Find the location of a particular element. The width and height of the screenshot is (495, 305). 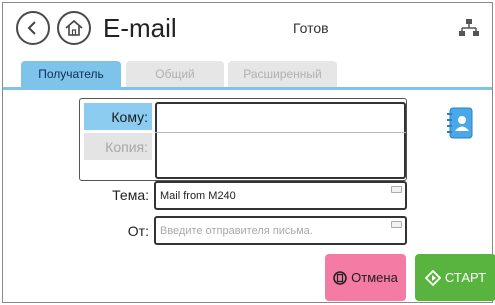

from-placeholder: Введите отправителя письма. is located at coordinates (236, 230).